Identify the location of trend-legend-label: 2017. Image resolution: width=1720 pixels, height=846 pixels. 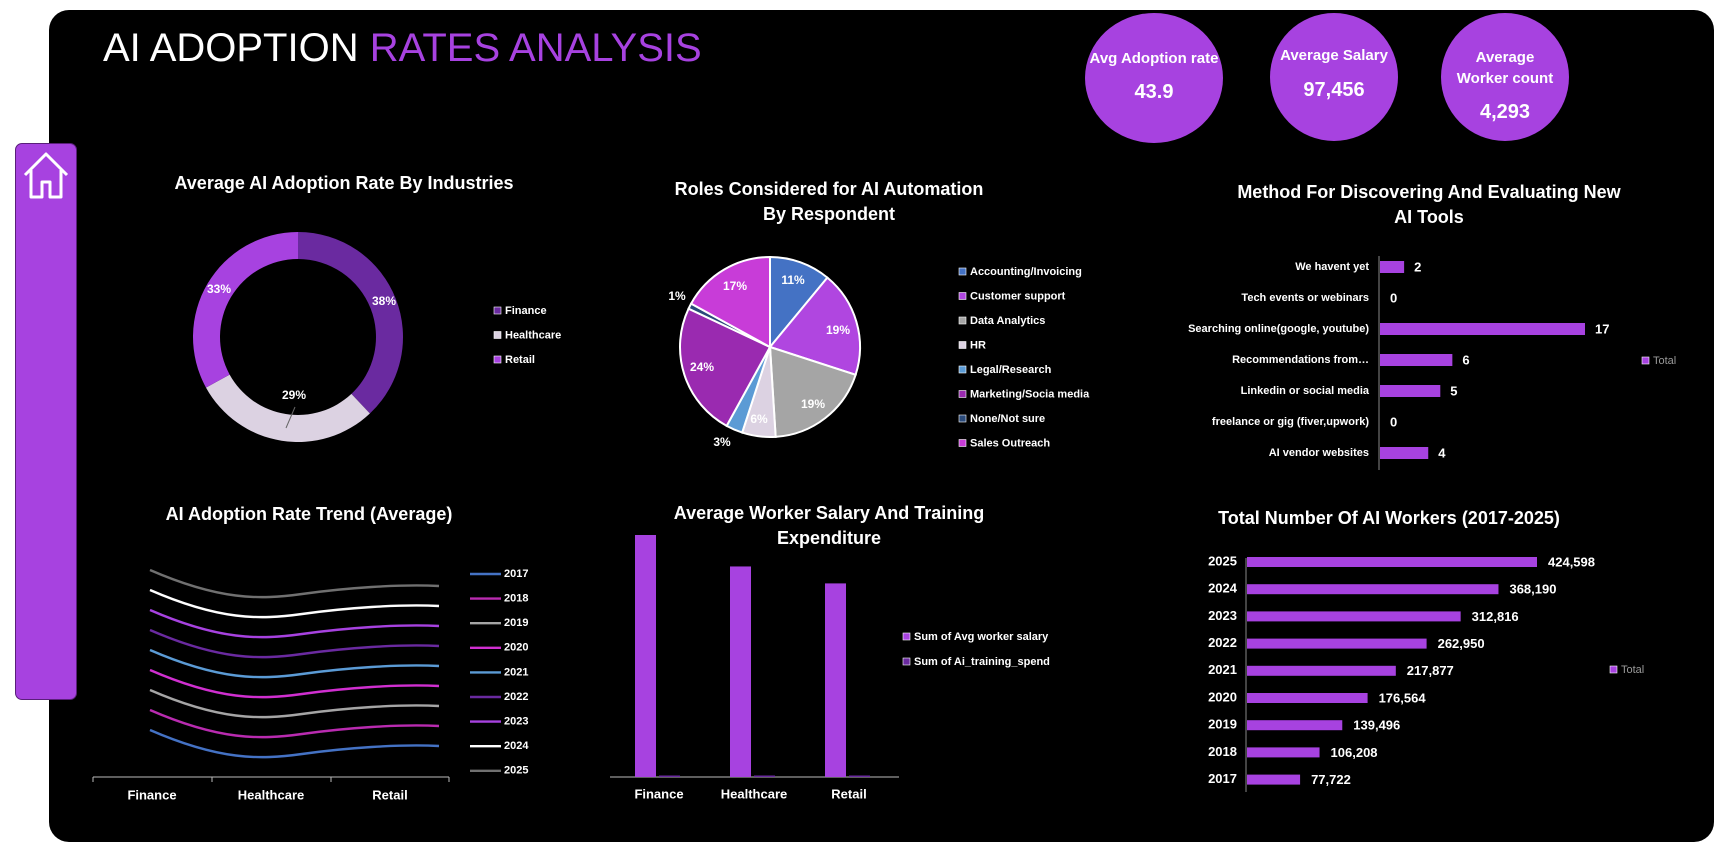
(516, 574).